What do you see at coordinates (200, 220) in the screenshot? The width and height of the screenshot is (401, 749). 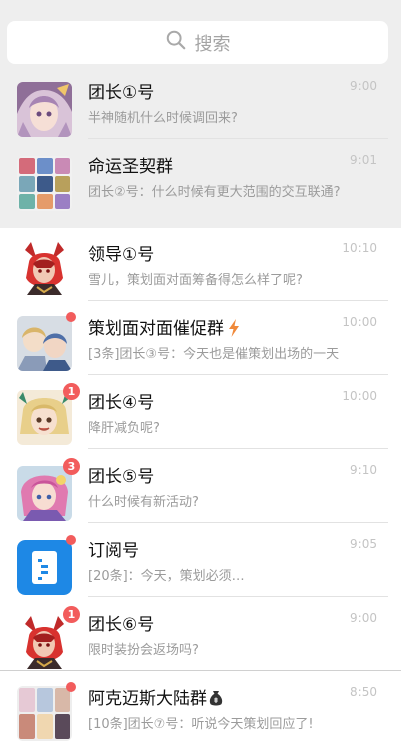 I see `section-gap` at bounding box center [200, 220].